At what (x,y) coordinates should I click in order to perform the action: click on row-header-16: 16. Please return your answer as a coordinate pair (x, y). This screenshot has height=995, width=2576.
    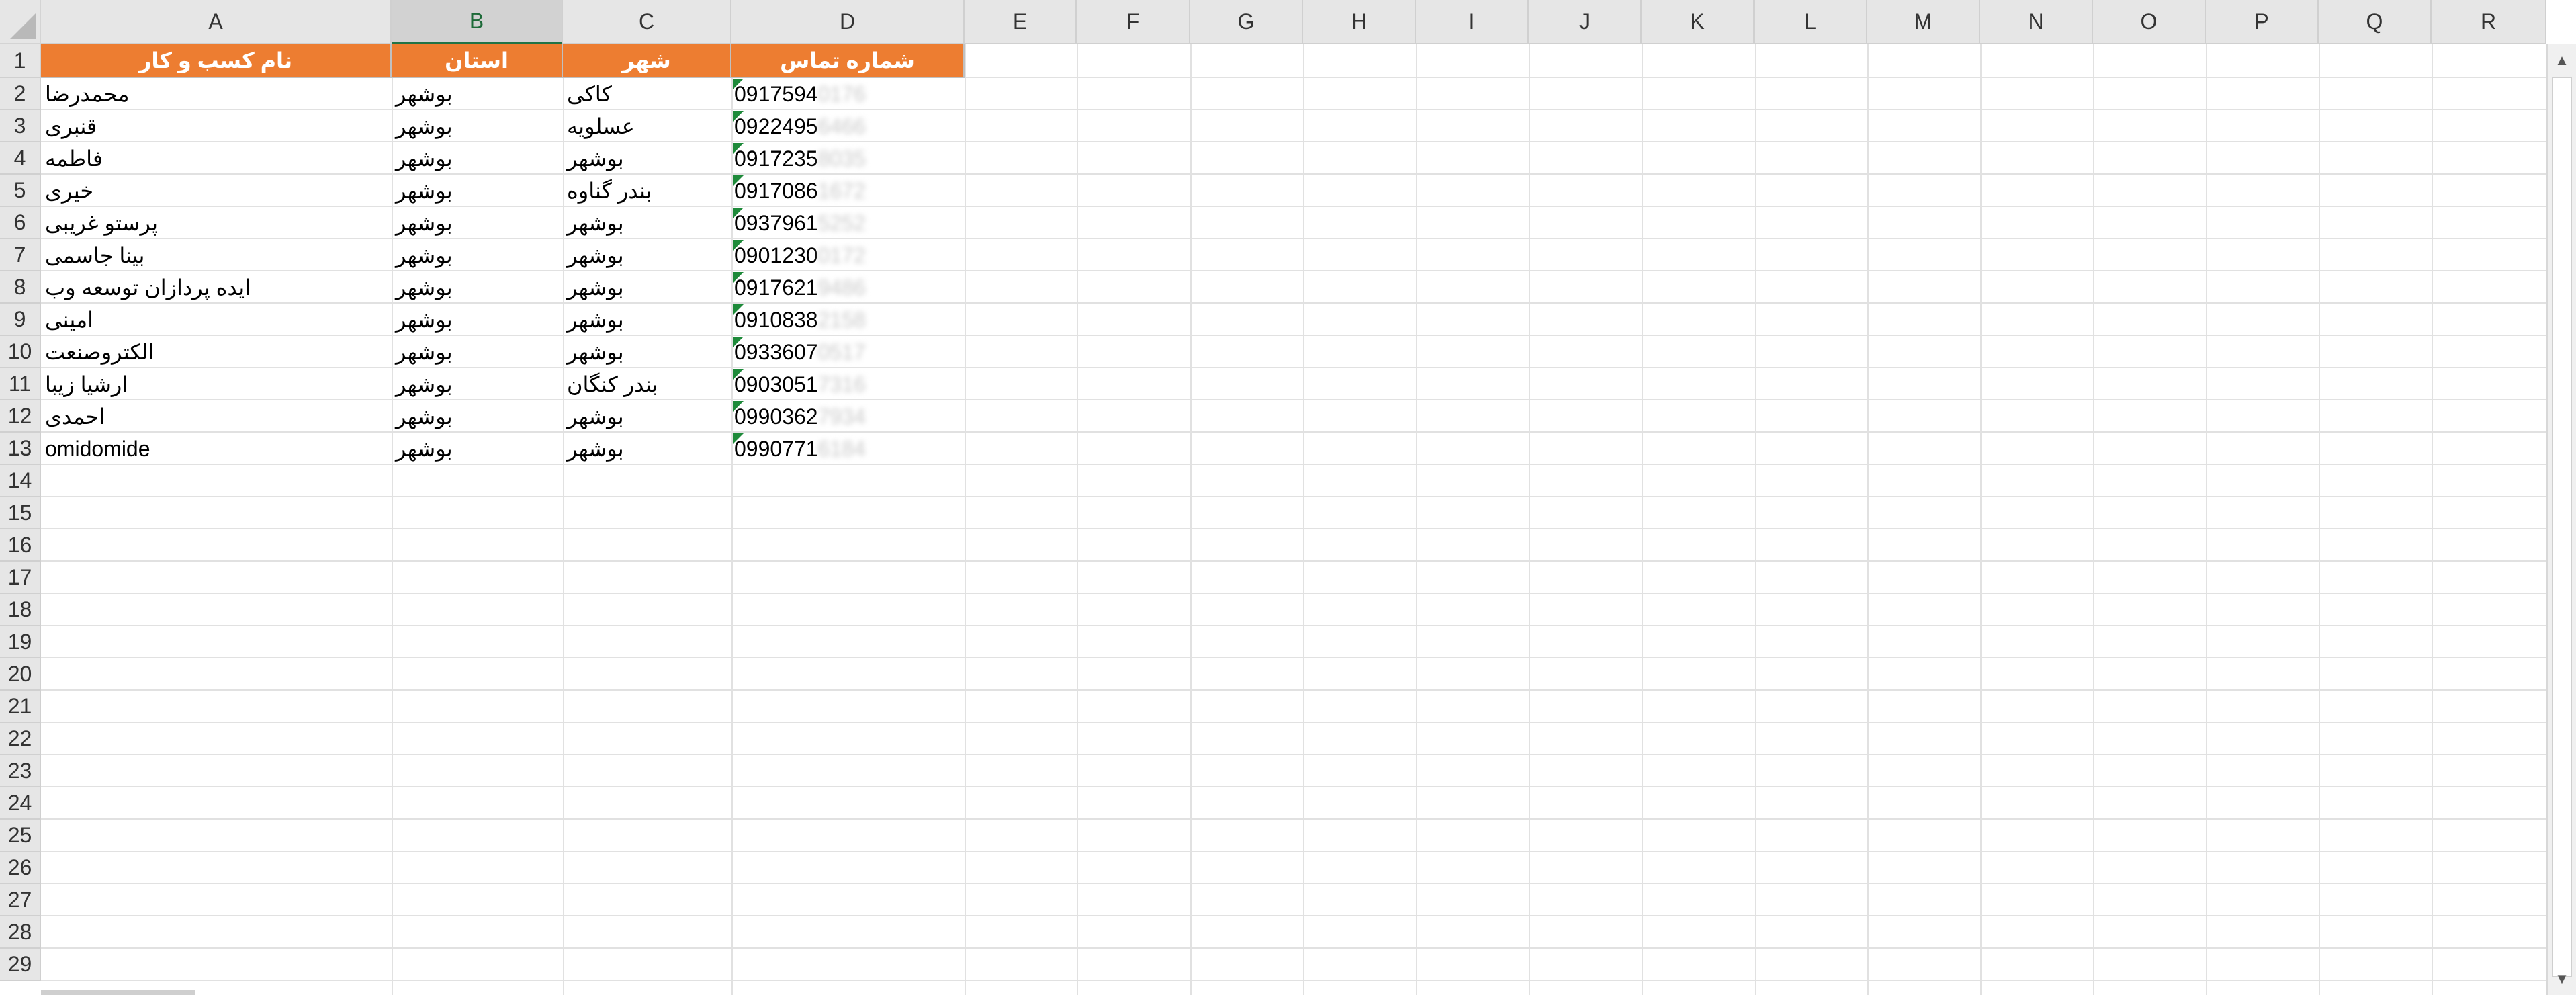
    Looking at the image, I should click on (21, 545).